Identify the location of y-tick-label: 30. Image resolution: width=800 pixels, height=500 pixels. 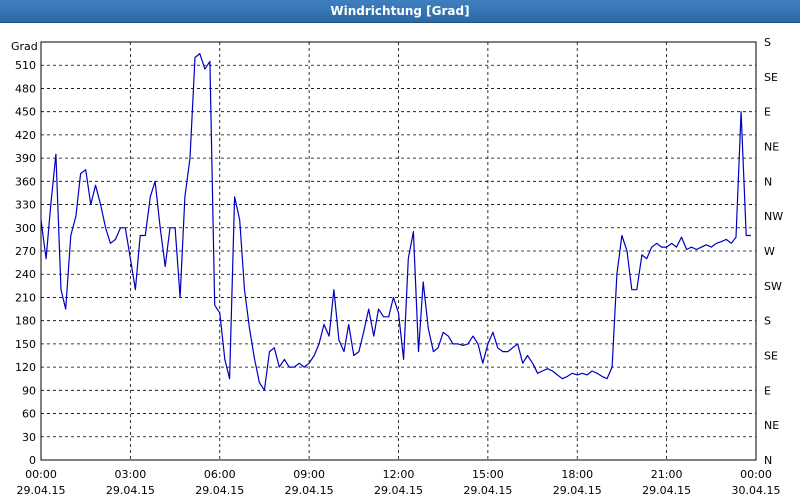
(29, 437).